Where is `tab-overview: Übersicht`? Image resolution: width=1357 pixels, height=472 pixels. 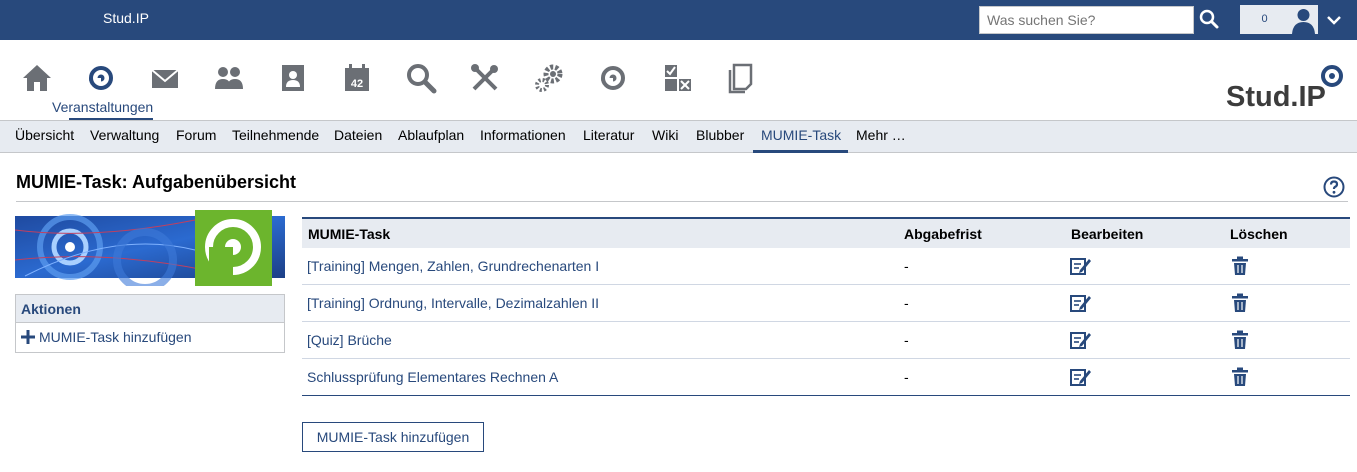 tab-overview: Übersicht is located at coordinates (44, 135).